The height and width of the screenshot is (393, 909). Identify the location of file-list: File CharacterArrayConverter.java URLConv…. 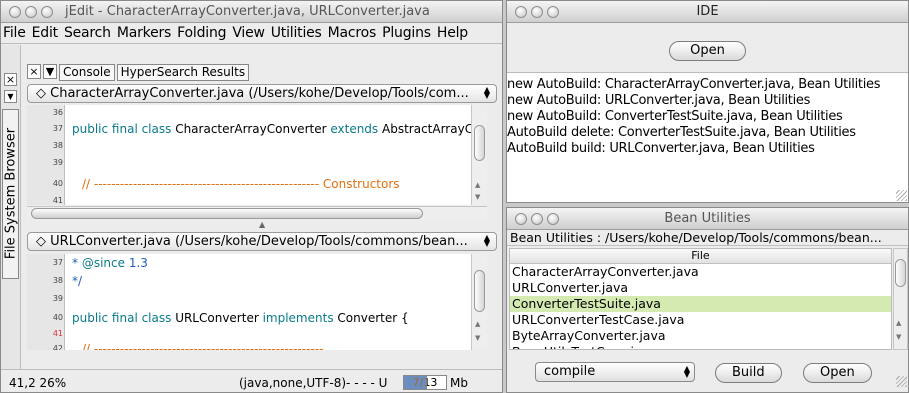
(700, 299).